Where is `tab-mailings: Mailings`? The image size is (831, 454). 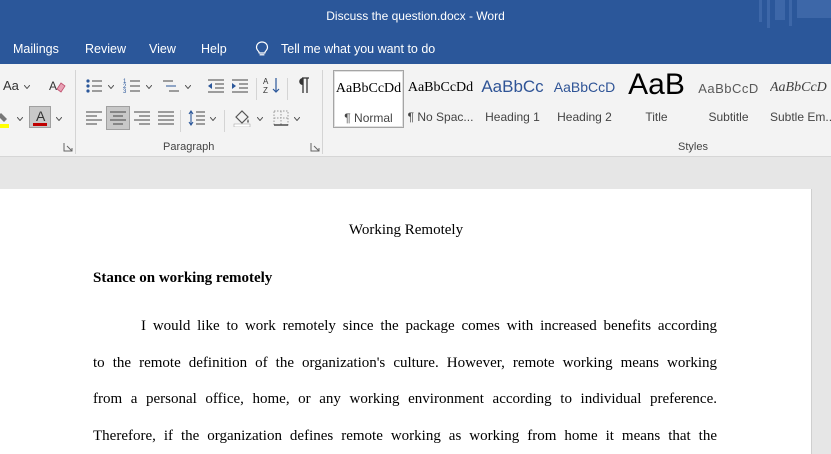 tab-mailings: Mailings is located at coordinates (36, 49).